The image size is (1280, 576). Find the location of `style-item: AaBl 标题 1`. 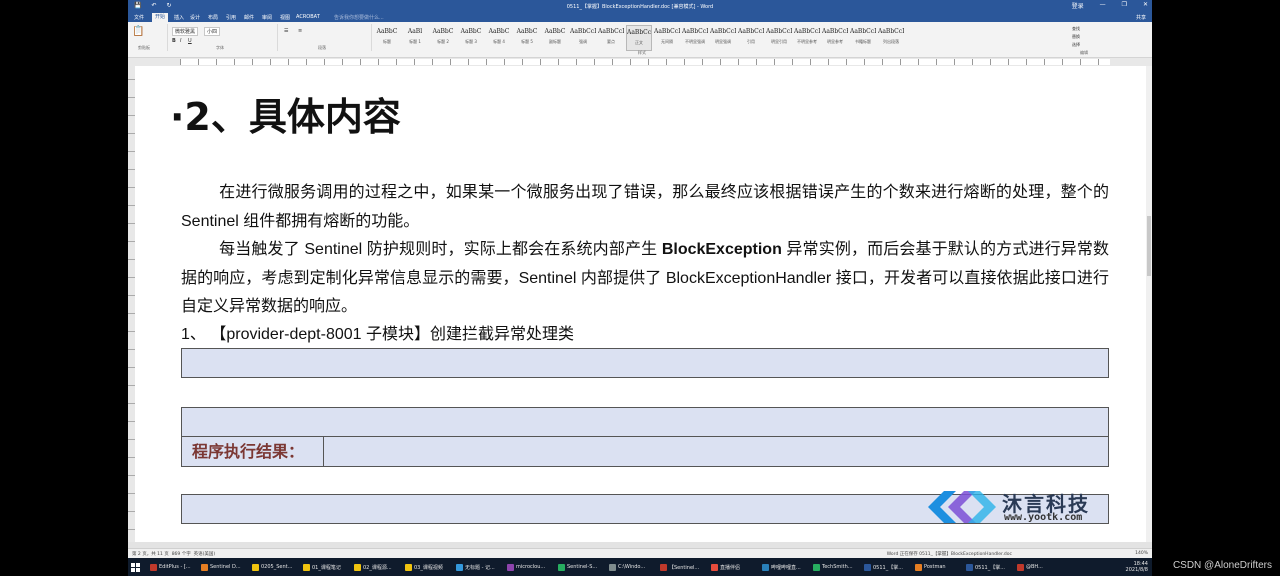

style-item: AaBl 标题 1 is located at coordinates (415, 38).